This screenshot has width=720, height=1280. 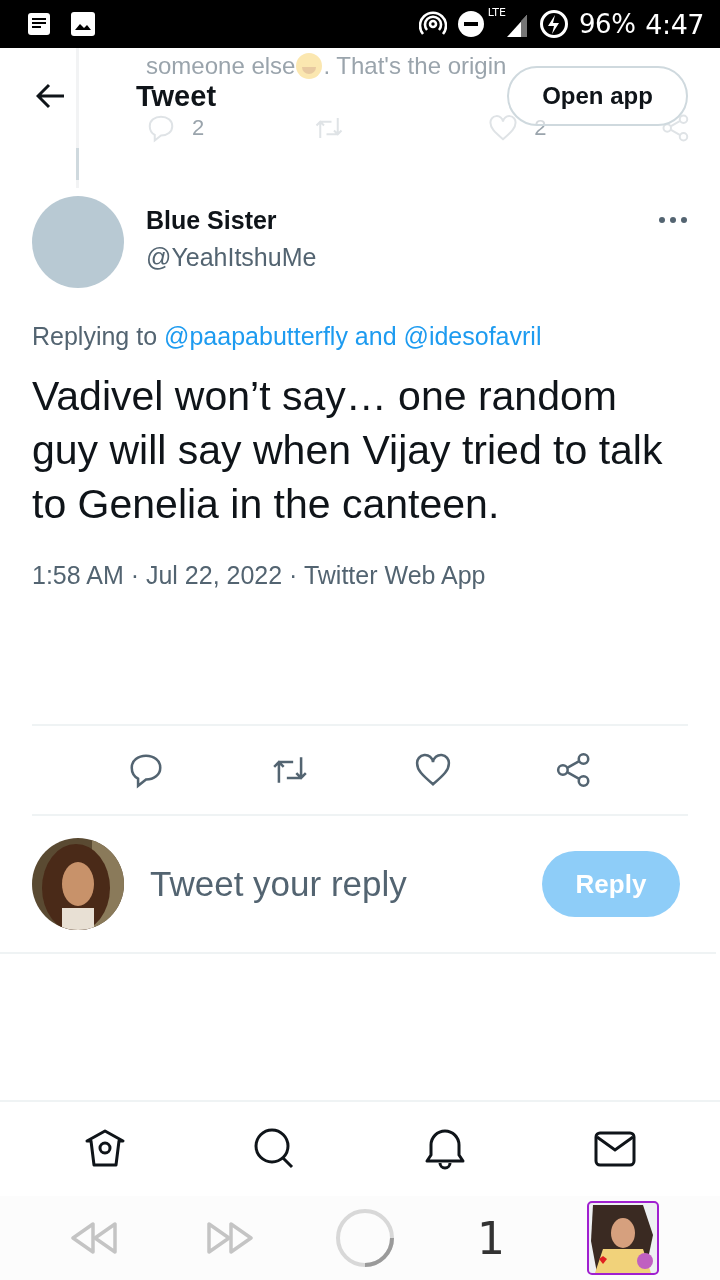 I want to click on page-title: Tweet, so click(x=176, y=96).